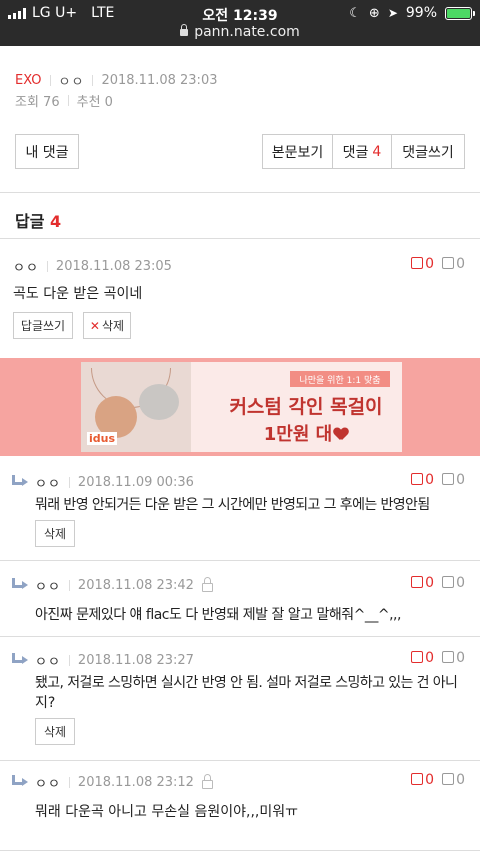 This screenshot has height=853, width=480. Describe the element at coordinates (240, 266) in the screenshot. I see `comment-header: ㅇㅇ 2018.11.08 23:05 0 0` at that location.